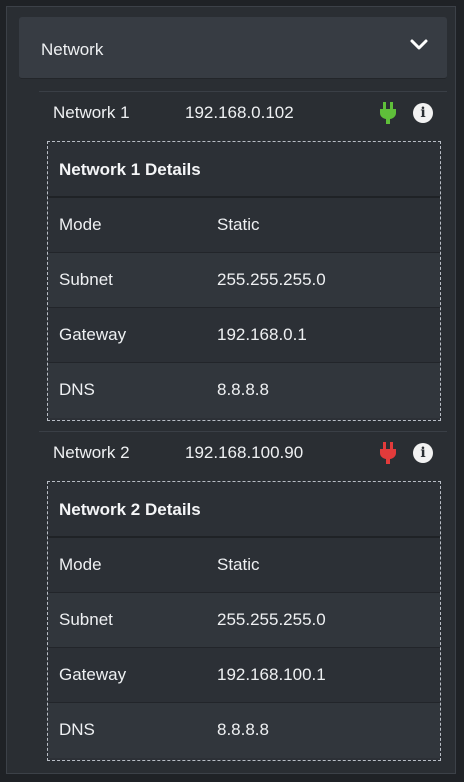 Image resolution: width=464 pixels, height=782 pixels. Describe the element at coordinates (72, 49) in the screenshot. I see `panel-title: Network` at that location.